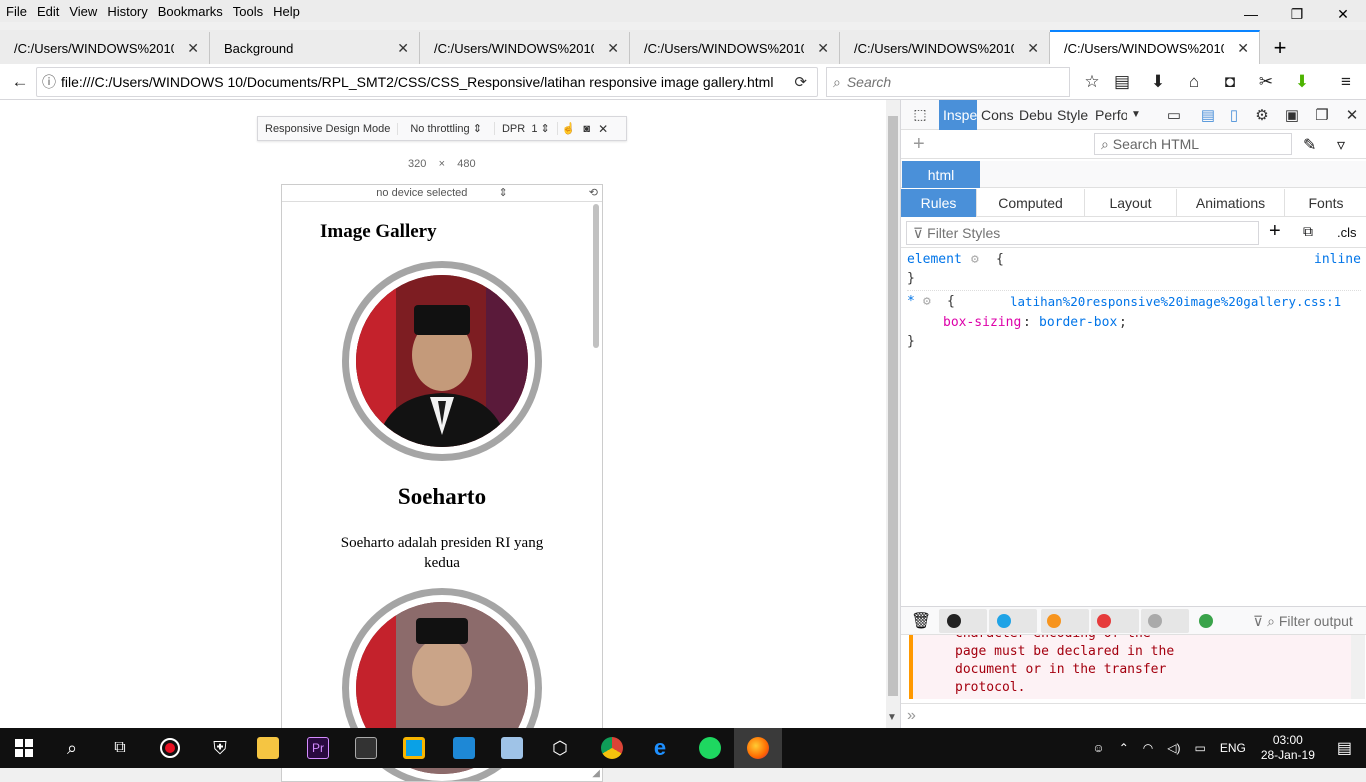  I want to click on eyedropper-icon: ✎, so click(1309, 145).